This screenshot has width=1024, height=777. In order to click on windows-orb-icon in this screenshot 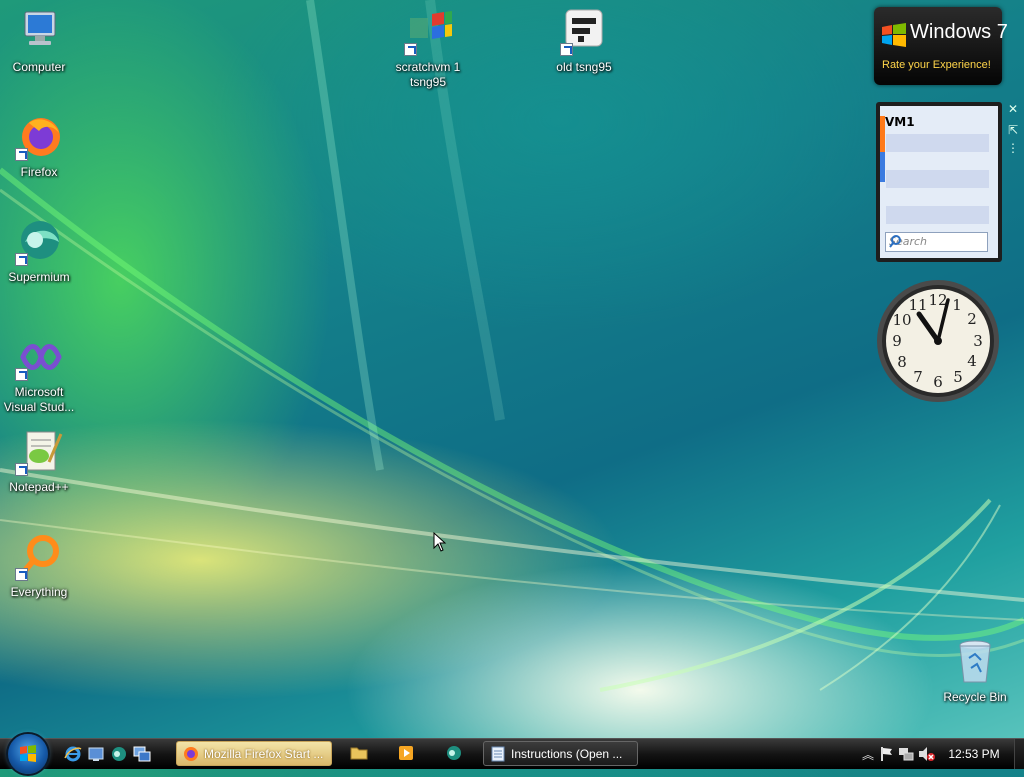, I will do `click(28, 753)`.